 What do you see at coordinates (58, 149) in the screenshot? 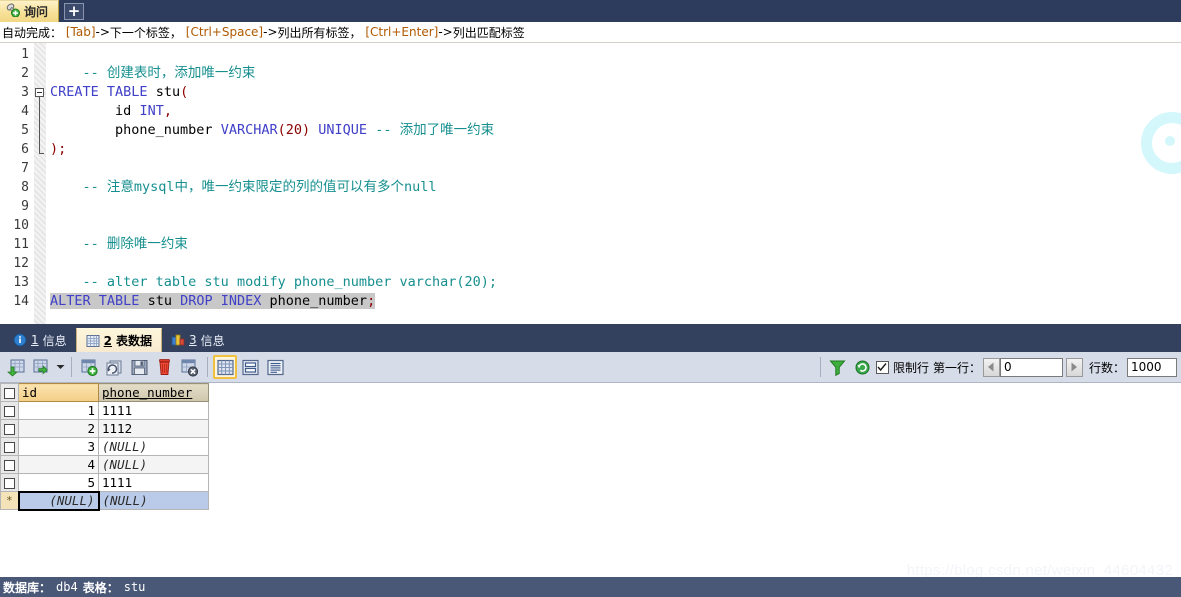
I see `close-paren-token: );` at bounding box center [58, 149].